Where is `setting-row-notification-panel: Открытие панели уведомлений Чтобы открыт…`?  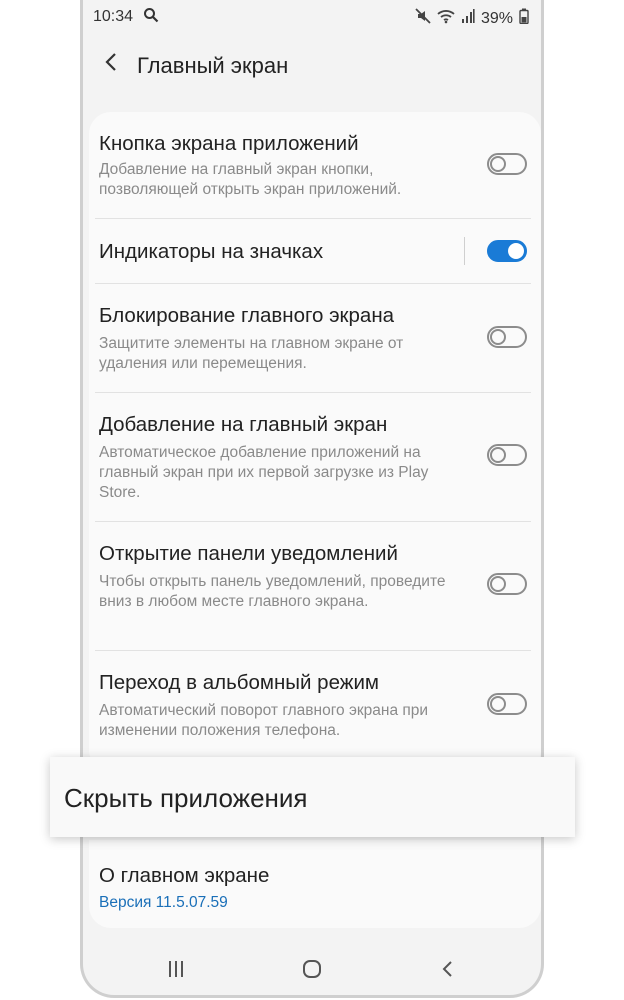
setting-row-notification-panel: Открытие панели уведомлений Чтобы открыт… is located at coordinates (315, 586).